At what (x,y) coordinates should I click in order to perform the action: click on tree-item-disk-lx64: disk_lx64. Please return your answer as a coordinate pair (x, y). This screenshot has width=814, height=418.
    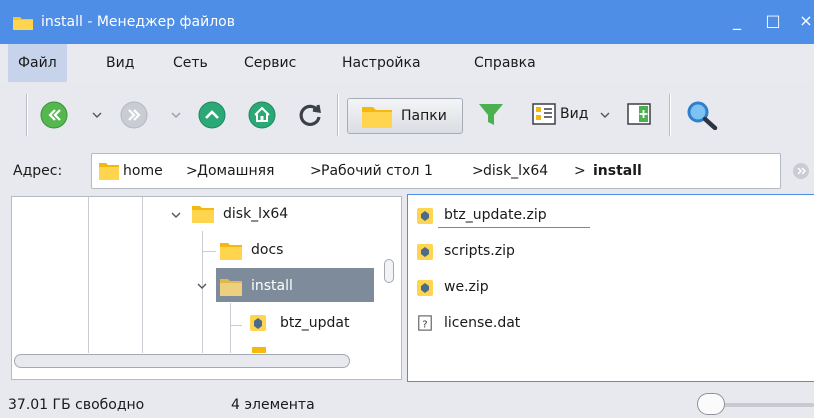
    Looking at the image, I should click on (255, 214).